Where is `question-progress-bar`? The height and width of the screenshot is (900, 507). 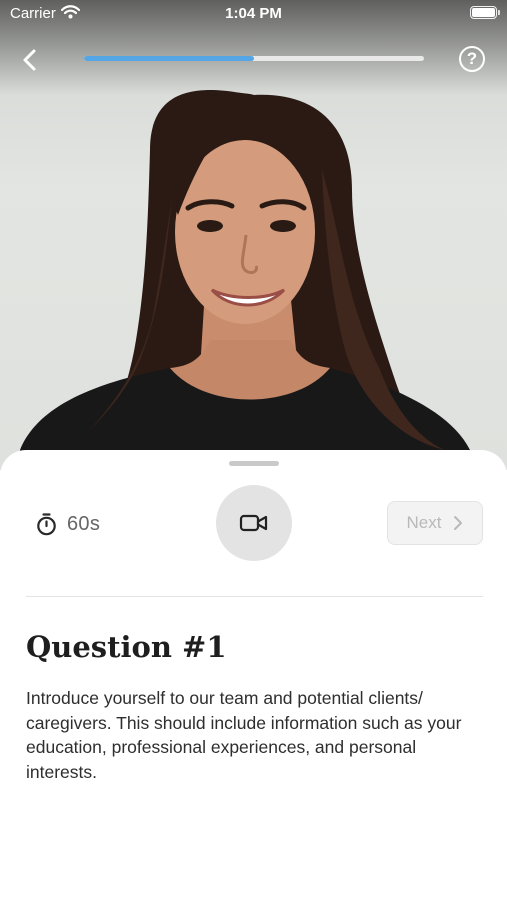
question-progress-bar is located at coordinates (254, 58).